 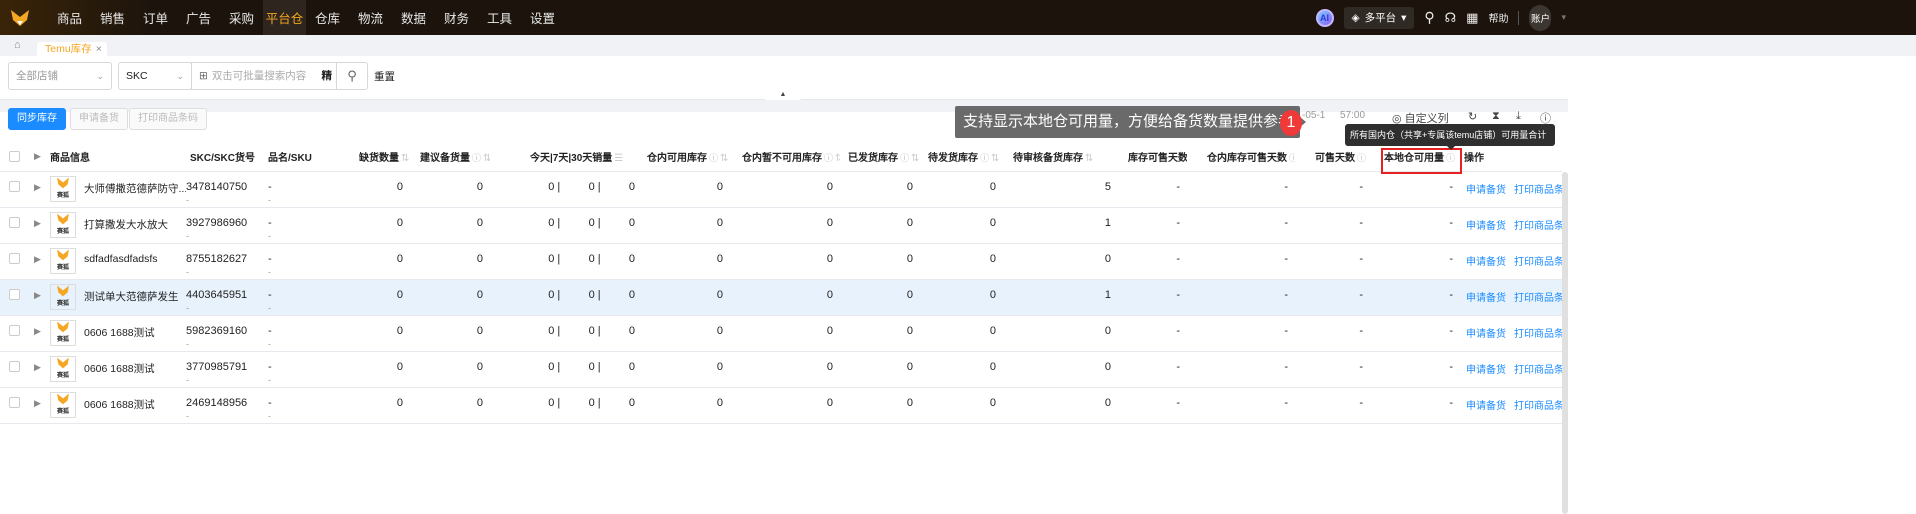 I want to click on exact-match-toggle: 精, so click(x=327, y=76).